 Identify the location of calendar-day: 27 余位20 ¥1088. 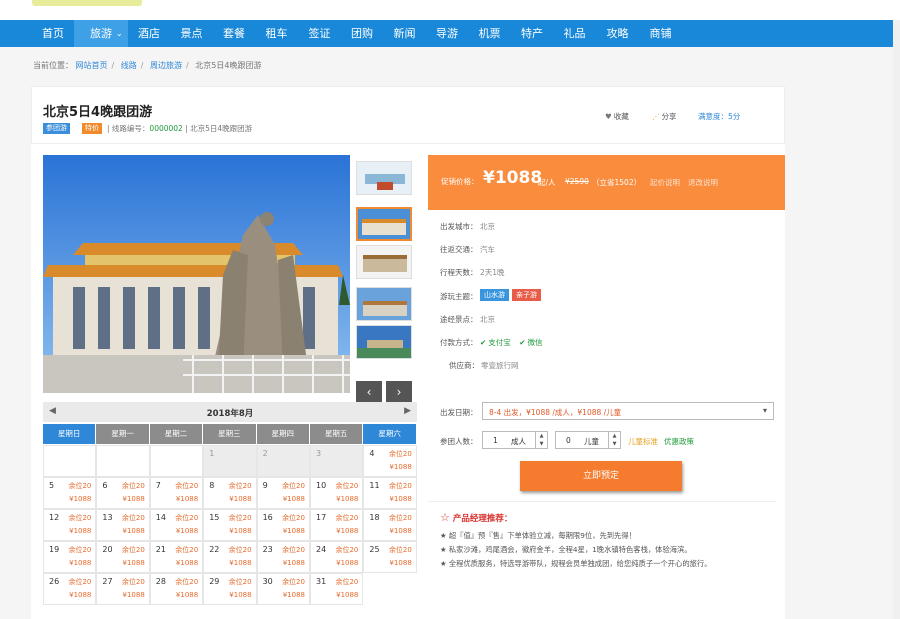
(123, 589).